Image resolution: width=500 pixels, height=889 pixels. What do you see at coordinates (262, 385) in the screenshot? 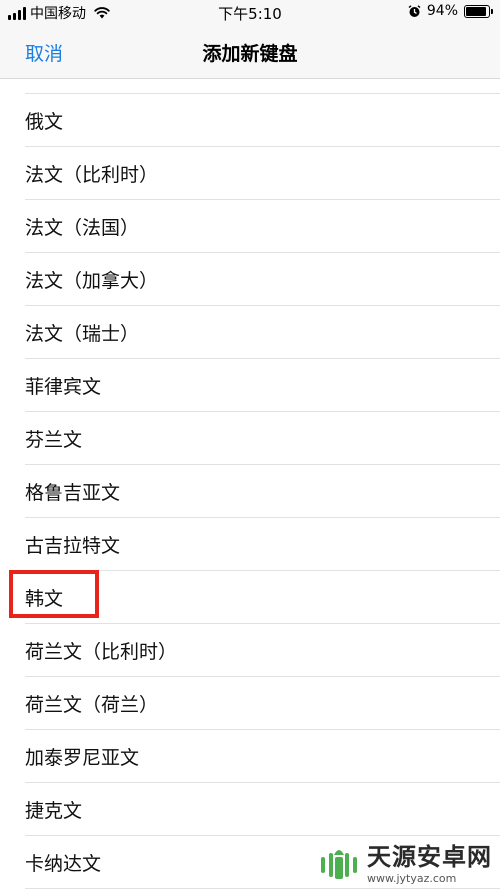
I see `keyboard-list-item: 菲律宾文` at bounding box center [262, 385].